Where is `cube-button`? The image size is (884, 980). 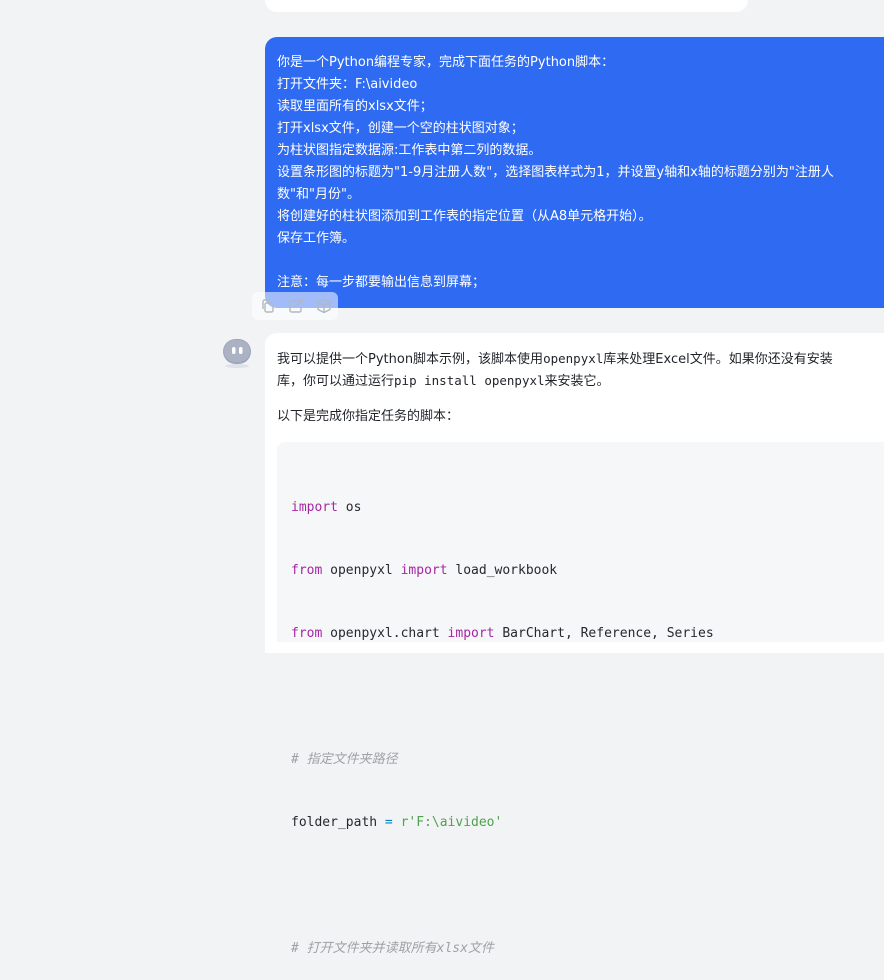
cube-button is located at coordinates (324, 306).